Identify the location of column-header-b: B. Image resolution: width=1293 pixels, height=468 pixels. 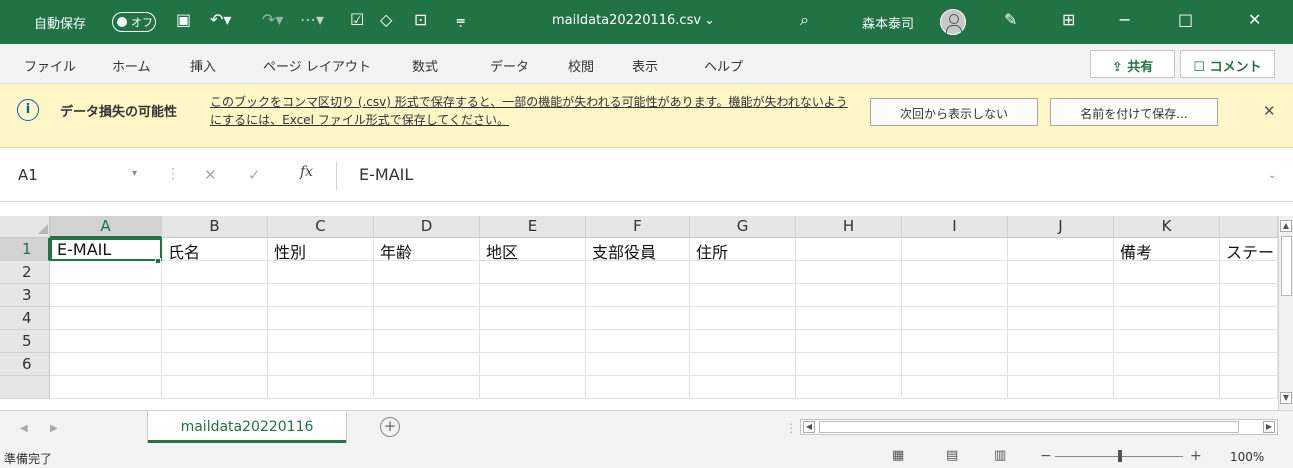
(215, 227).